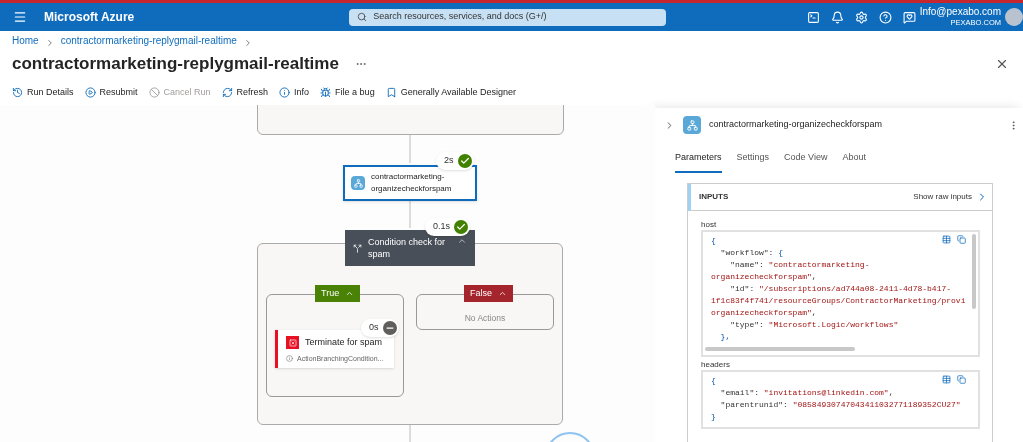 This screenshot has width=1023, height=442. I want to click on history-icon, so click(17, 92).